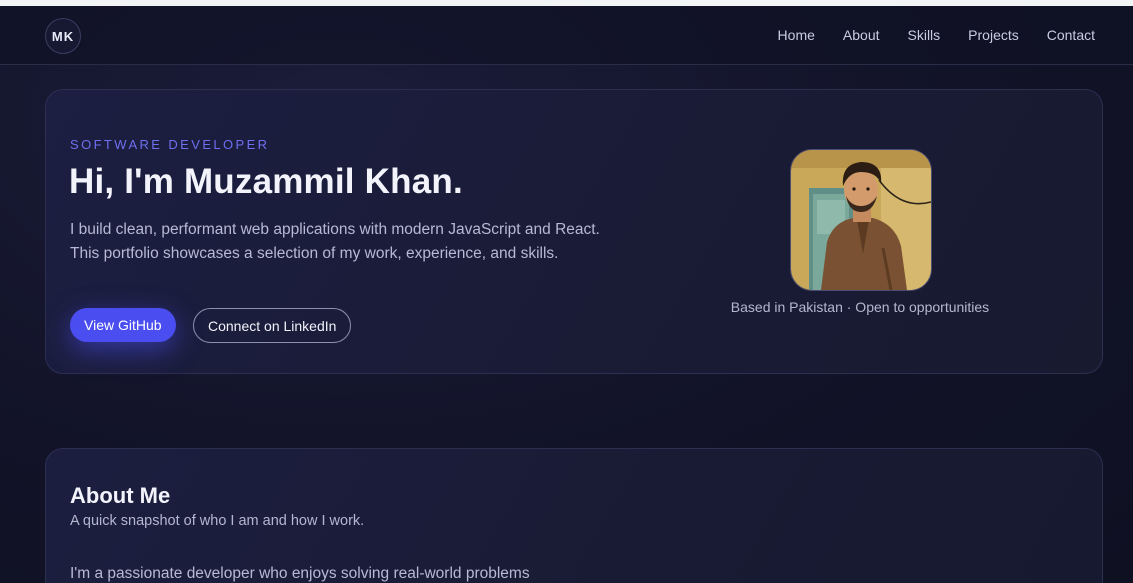  What do you see at coordinates (272, 325) in the screenshot?
I see `connect-linkedin-button: Connect on LinkedIn` at bounding box center [272, 325].